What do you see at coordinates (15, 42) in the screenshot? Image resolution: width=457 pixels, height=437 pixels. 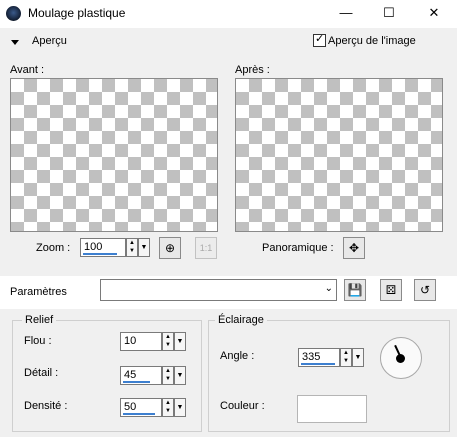 I see `collapse-preview-icon` at bounding box center [15, 42].